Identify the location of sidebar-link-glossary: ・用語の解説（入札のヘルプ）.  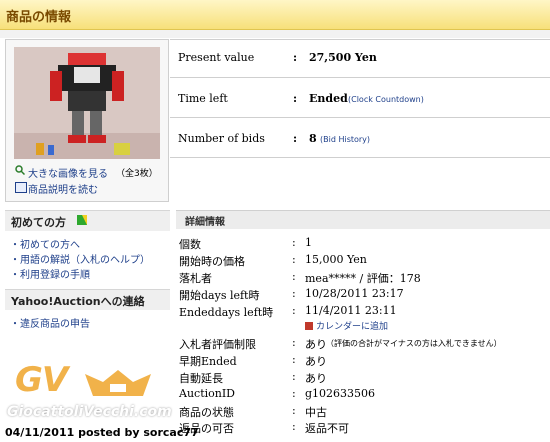
(80, 258).